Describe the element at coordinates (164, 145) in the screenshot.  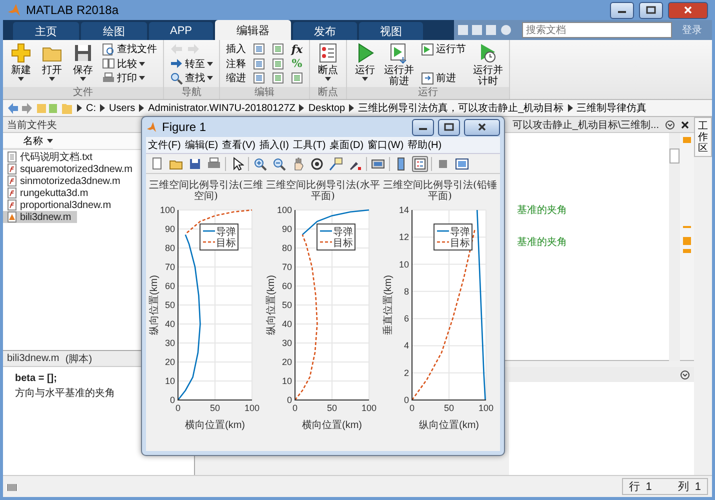
I see `menu-item: 文件(F)` at that location.